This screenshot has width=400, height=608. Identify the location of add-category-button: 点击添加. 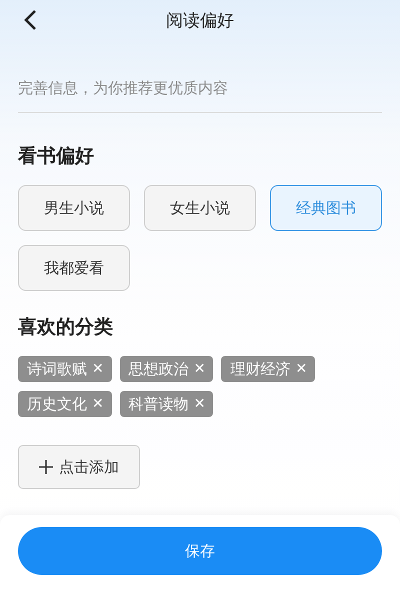
(79, 467).